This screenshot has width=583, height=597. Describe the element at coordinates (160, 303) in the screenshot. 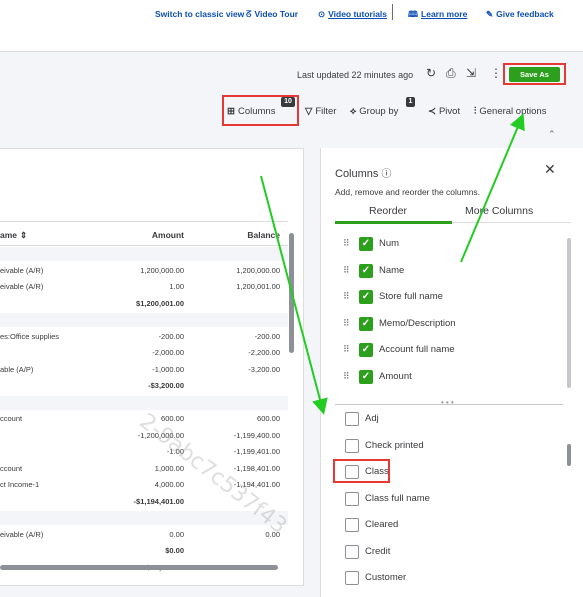

I see `row-amount-cell: $1,200,001.00` at that location.